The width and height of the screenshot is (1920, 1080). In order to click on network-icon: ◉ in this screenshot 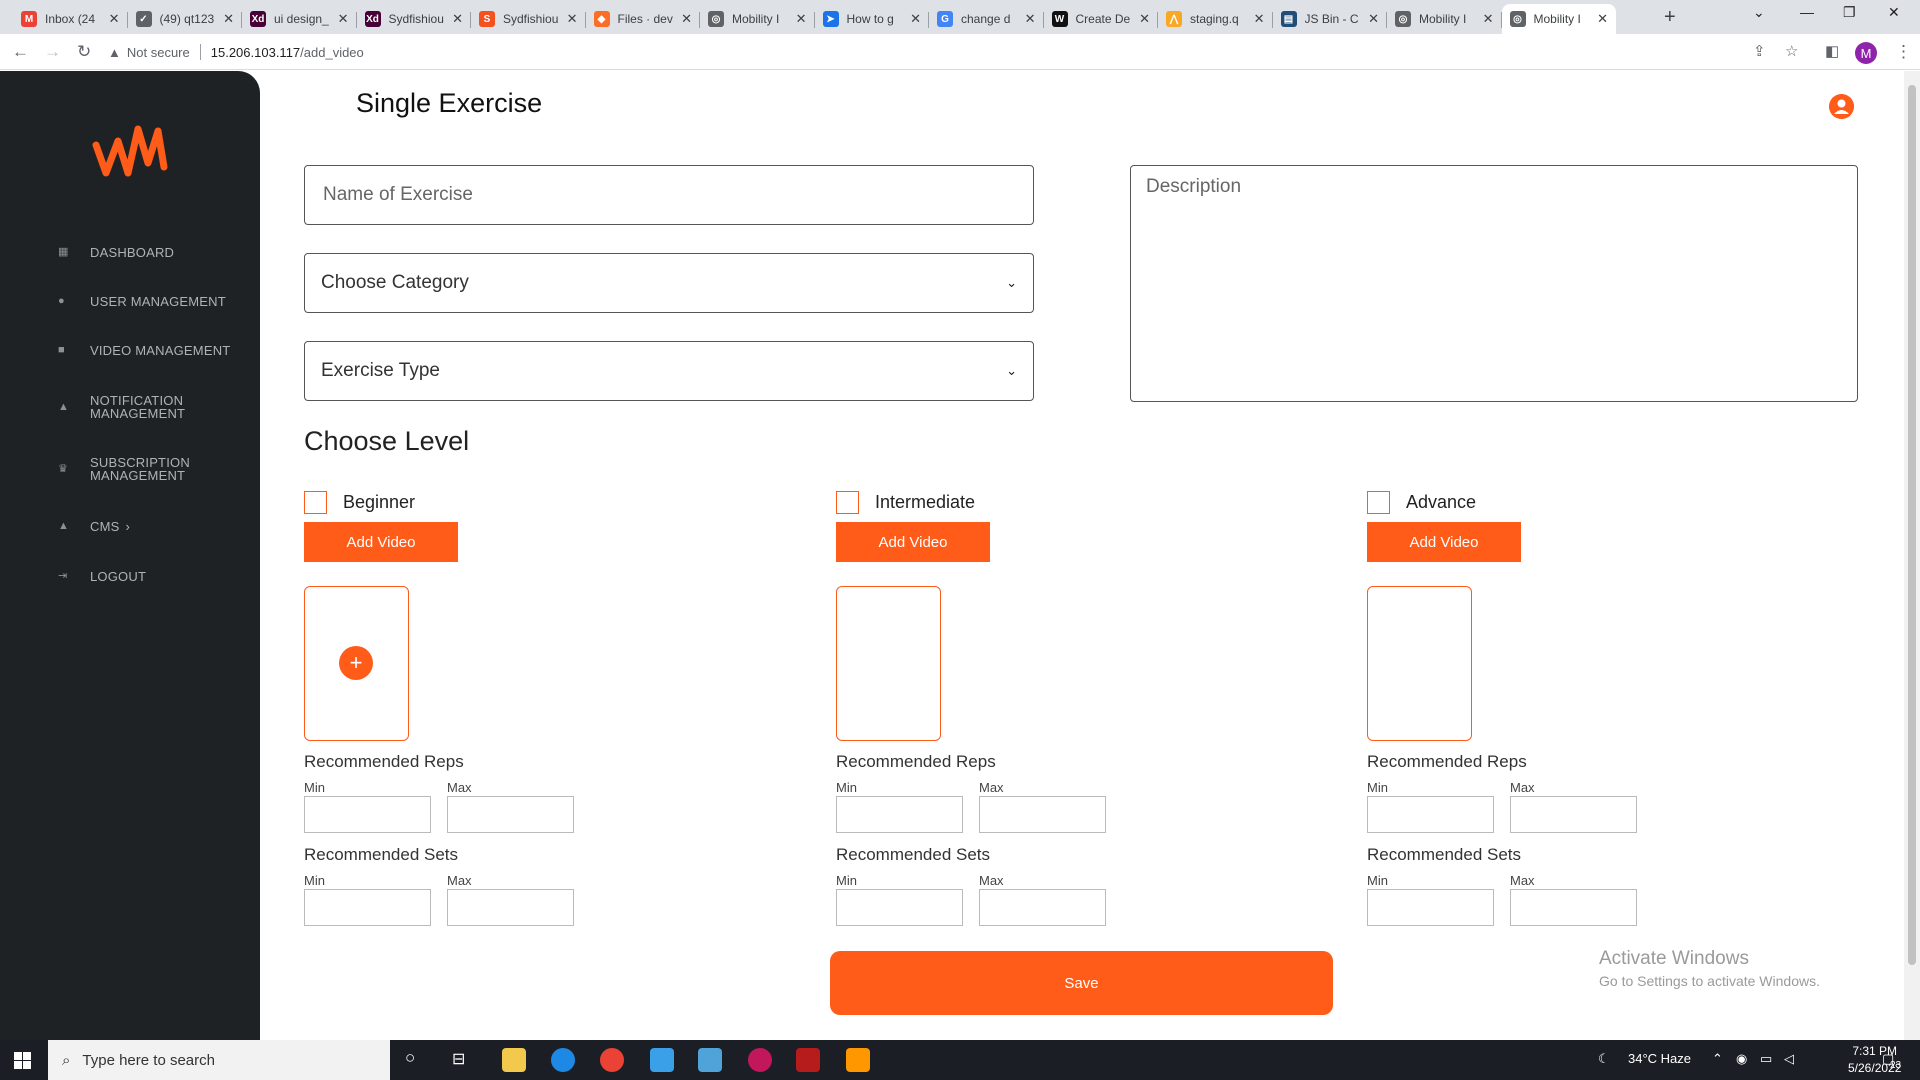, I will do `click(1741, 1059)`.